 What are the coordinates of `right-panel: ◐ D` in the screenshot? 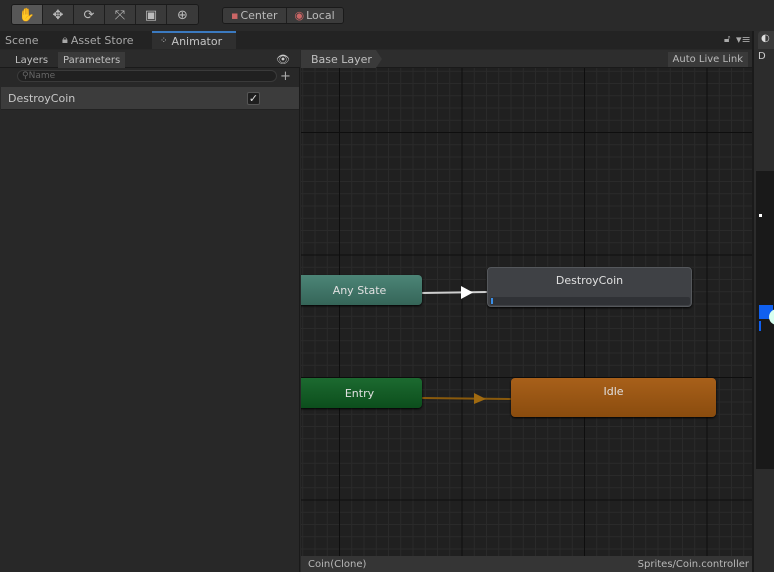 It's located at (763, 301).